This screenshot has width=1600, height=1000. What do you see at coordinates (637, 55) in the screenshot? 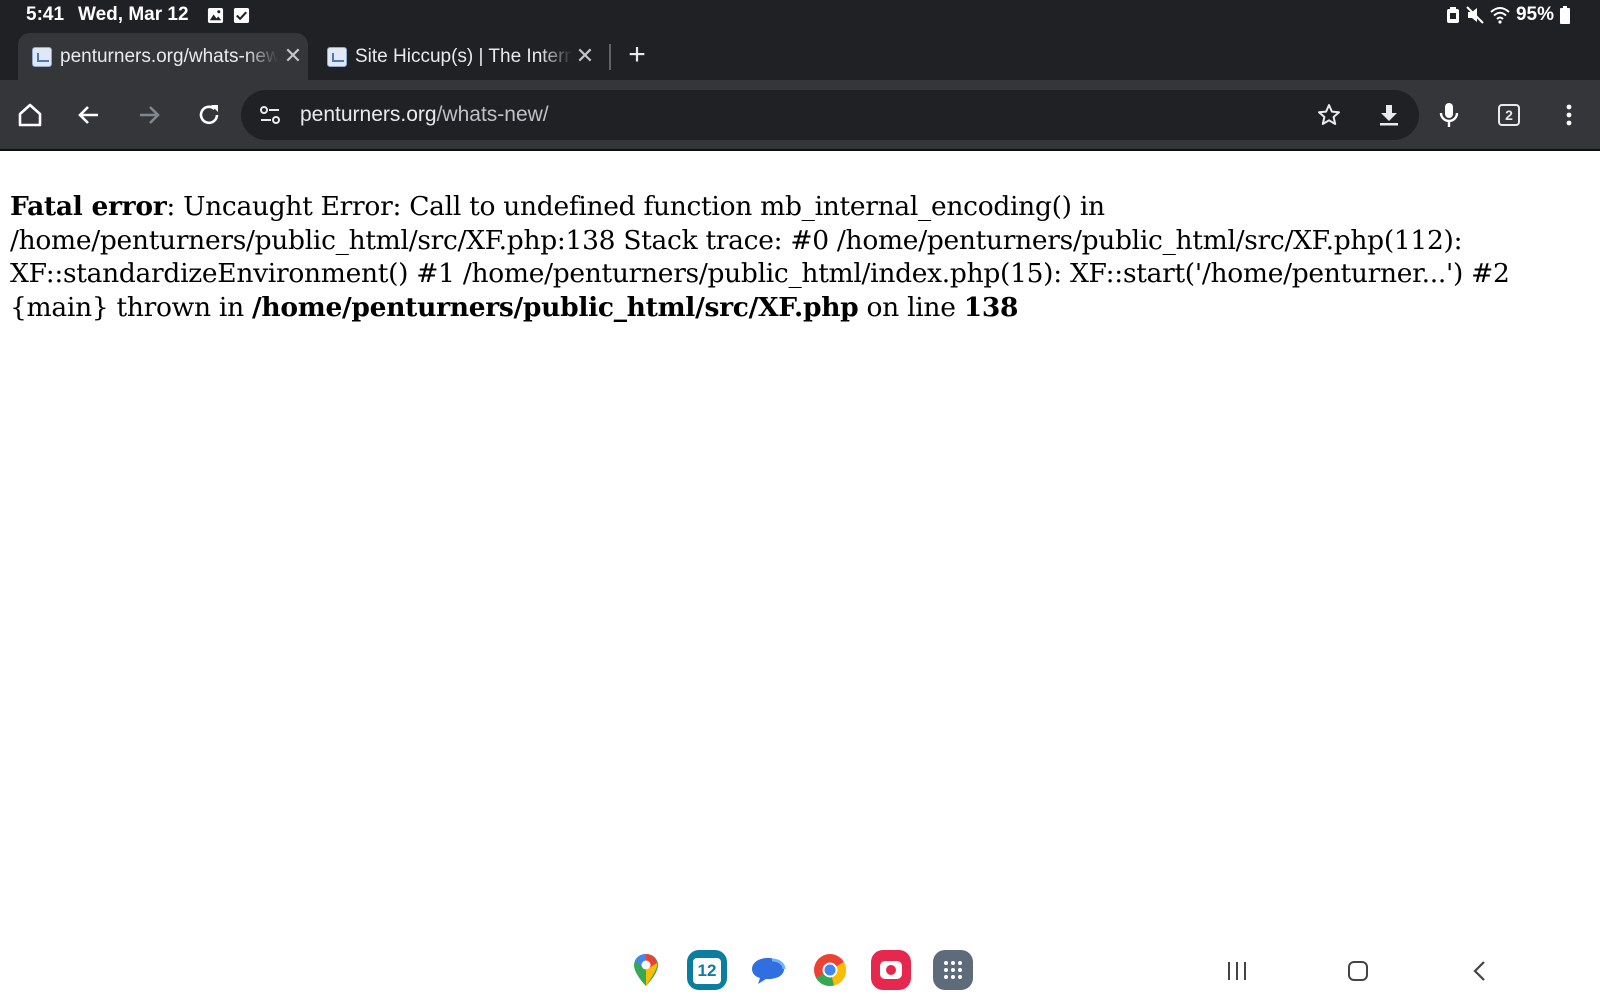
I see `new-tab-button: +` at bounding box center [637, 55].